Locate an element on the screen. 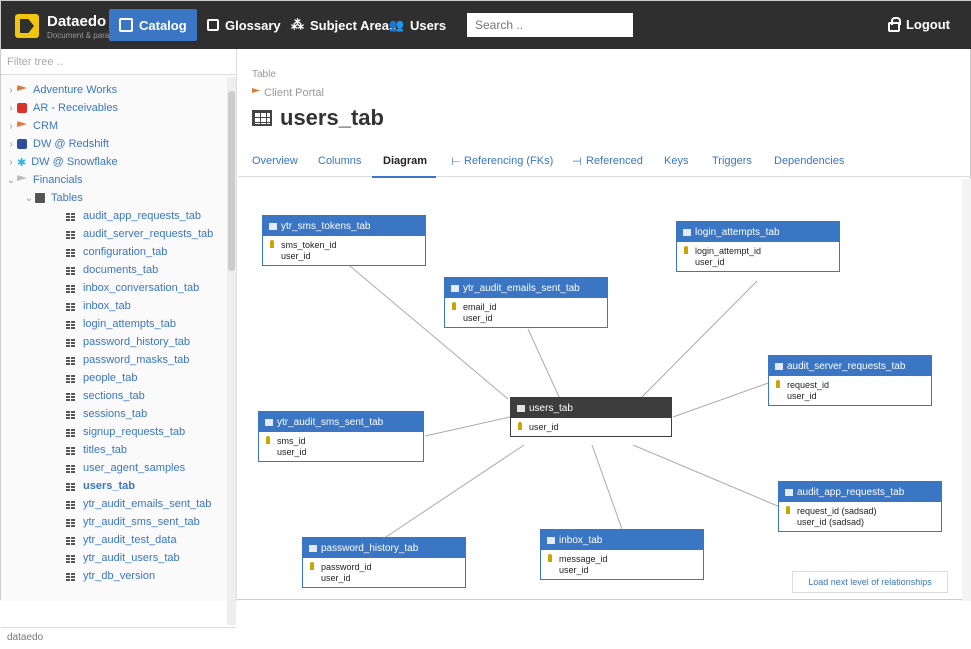  load-next-level-button: Load next level of relationships is located at coordinates (870, 582).